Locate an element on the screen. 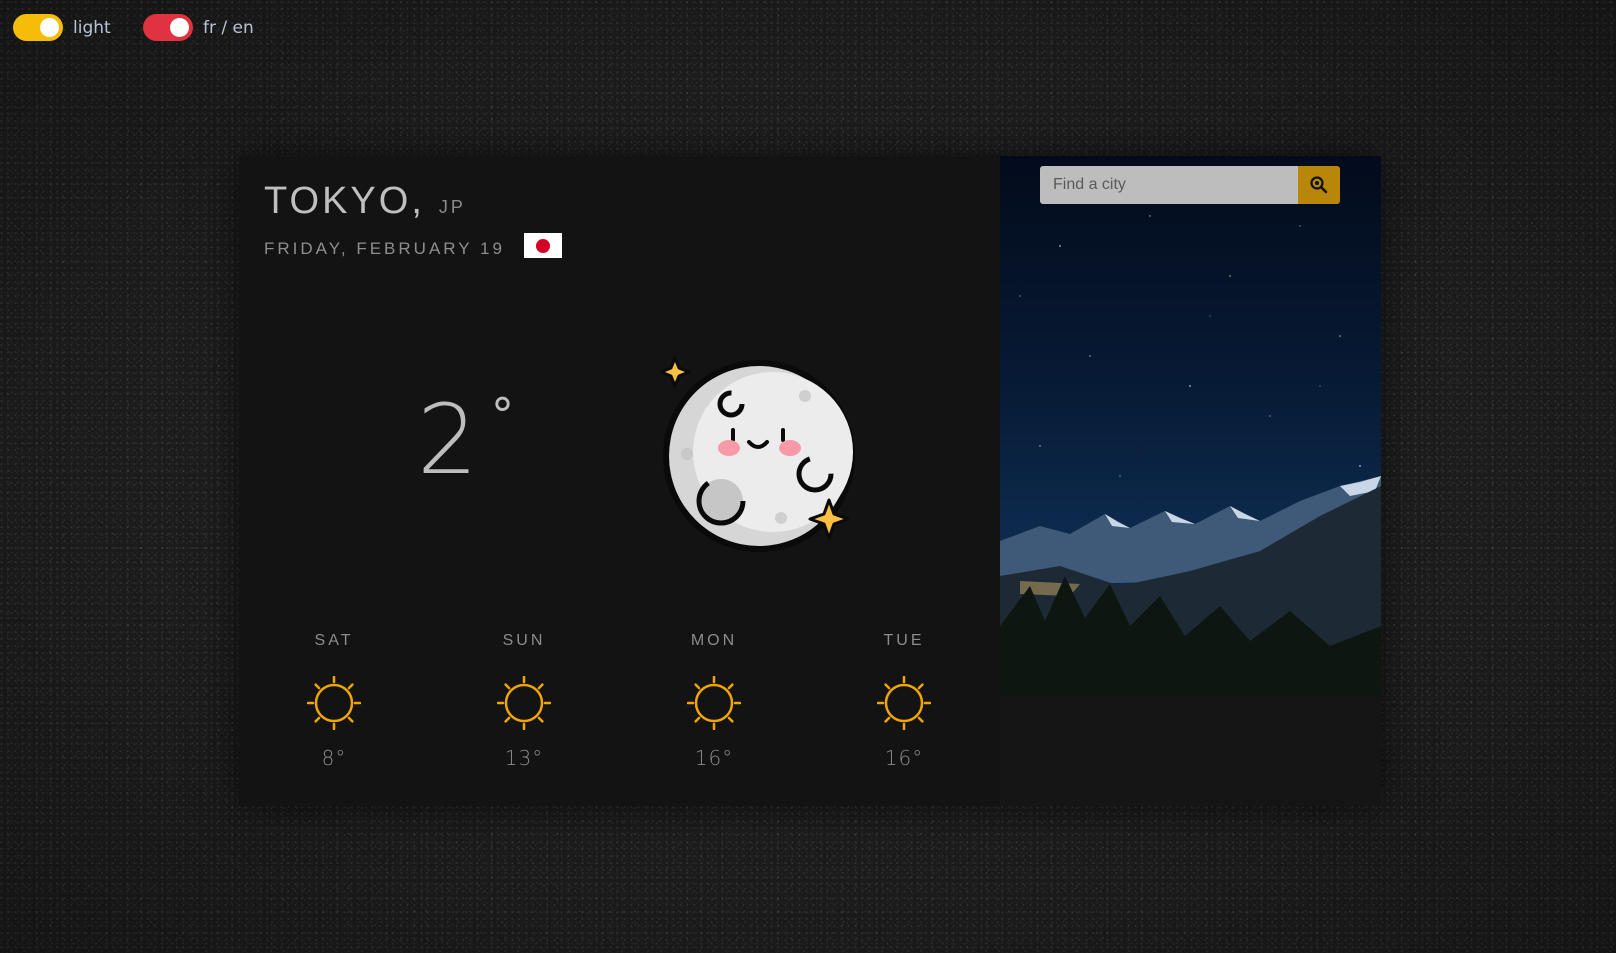 The width and height of the screenshot is (1616, 953). city-search is located at coordinates (1190, 185).